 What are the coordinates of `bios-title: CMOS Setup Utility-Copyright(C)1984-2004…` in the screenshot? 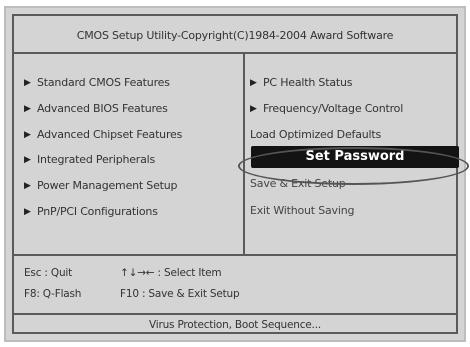 It's located at (235, 35).